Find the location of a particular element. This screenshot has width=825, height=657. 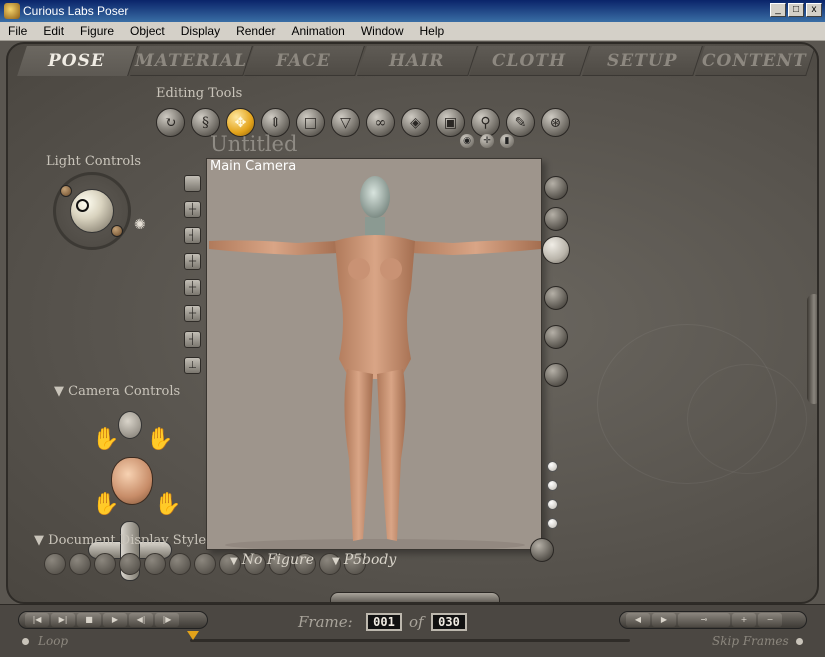

tab-material: MATERIAL is located at coordinates (191, 61).